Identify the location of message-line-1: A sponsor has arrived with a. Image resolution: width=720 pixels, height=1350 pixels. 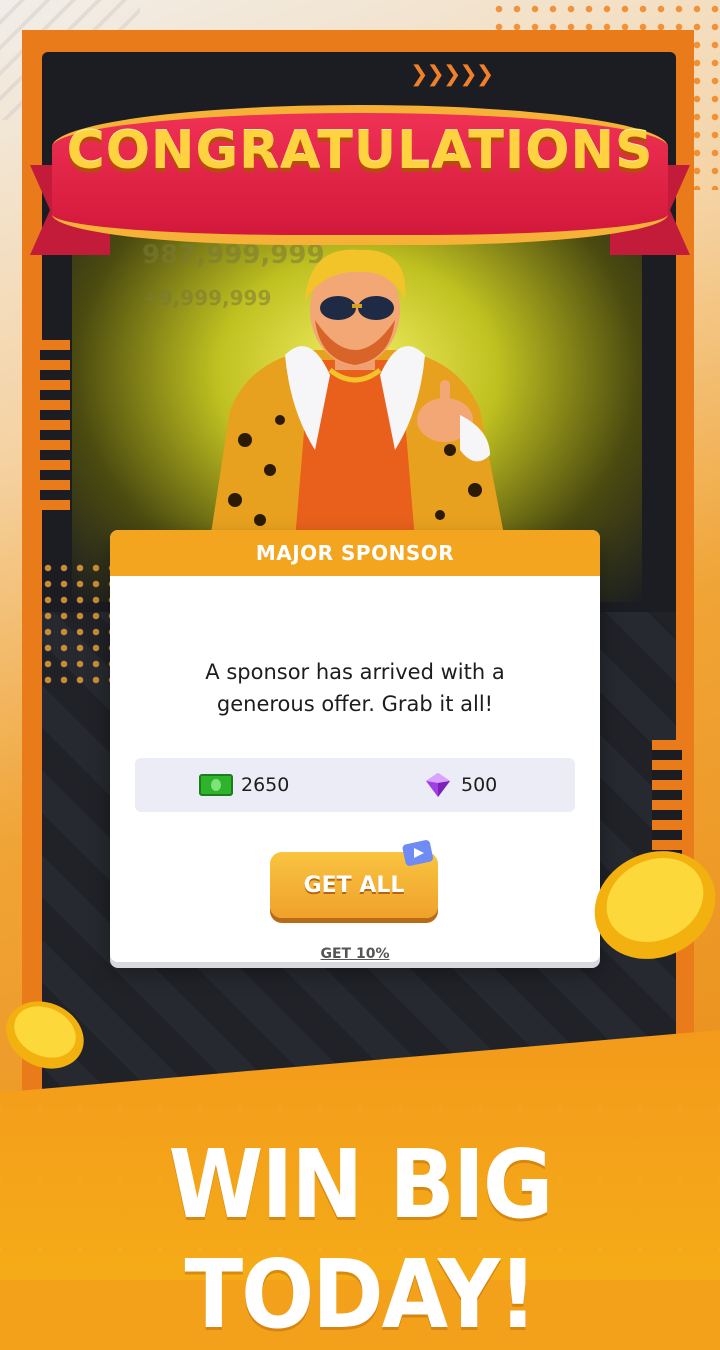
(355, 672).